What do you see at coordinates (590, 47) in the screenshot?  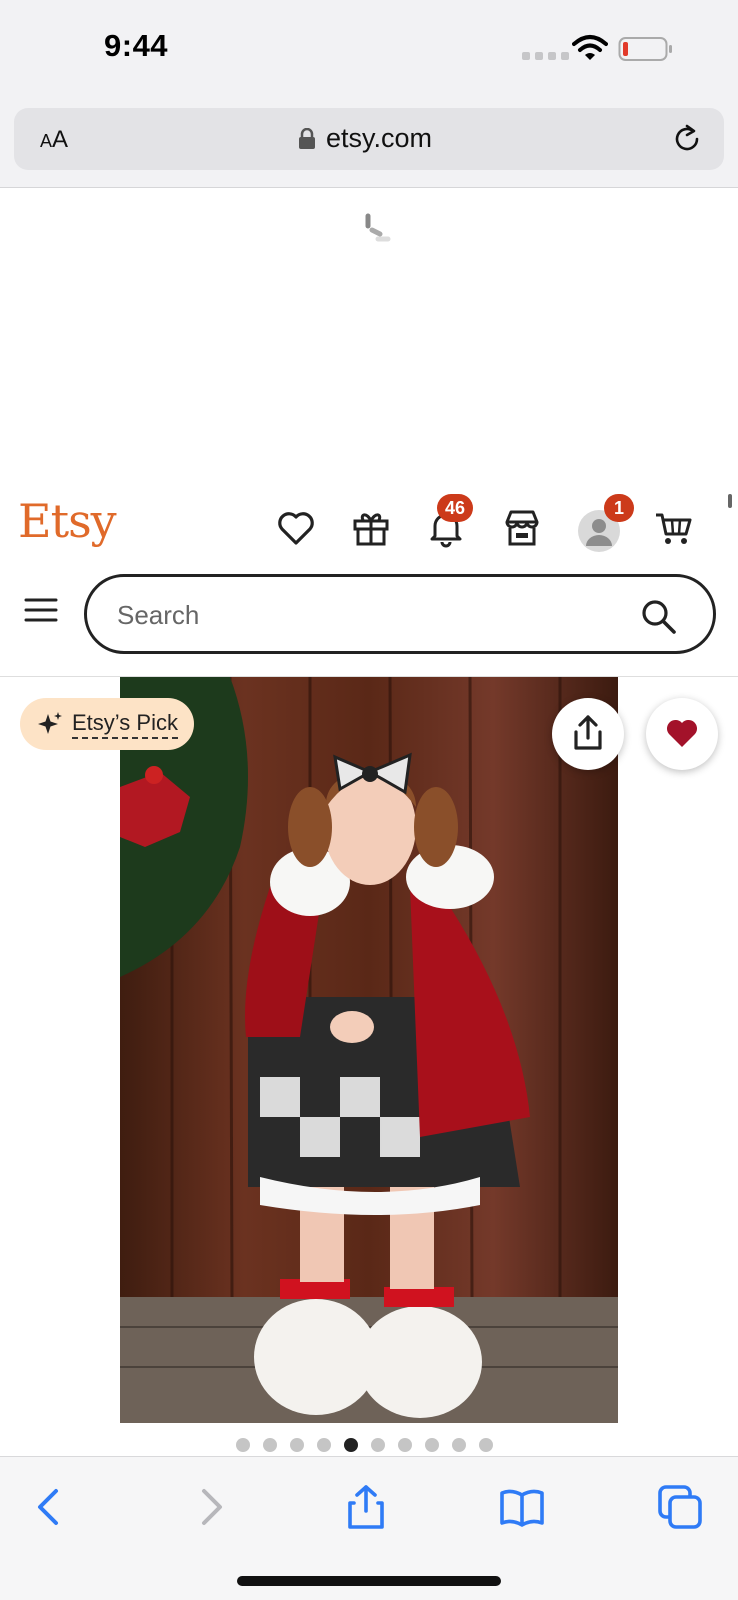 I see `wifi-icon` at bounding box center [590, 47].